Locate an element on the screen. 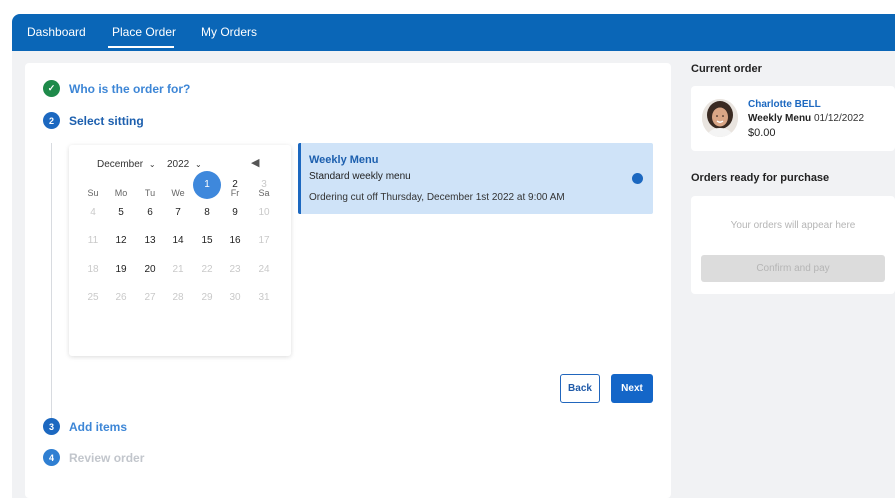 The width and height of the screenshot is (895, 498). step-review-order: 4 Review order is located at coordinates (93, 457).